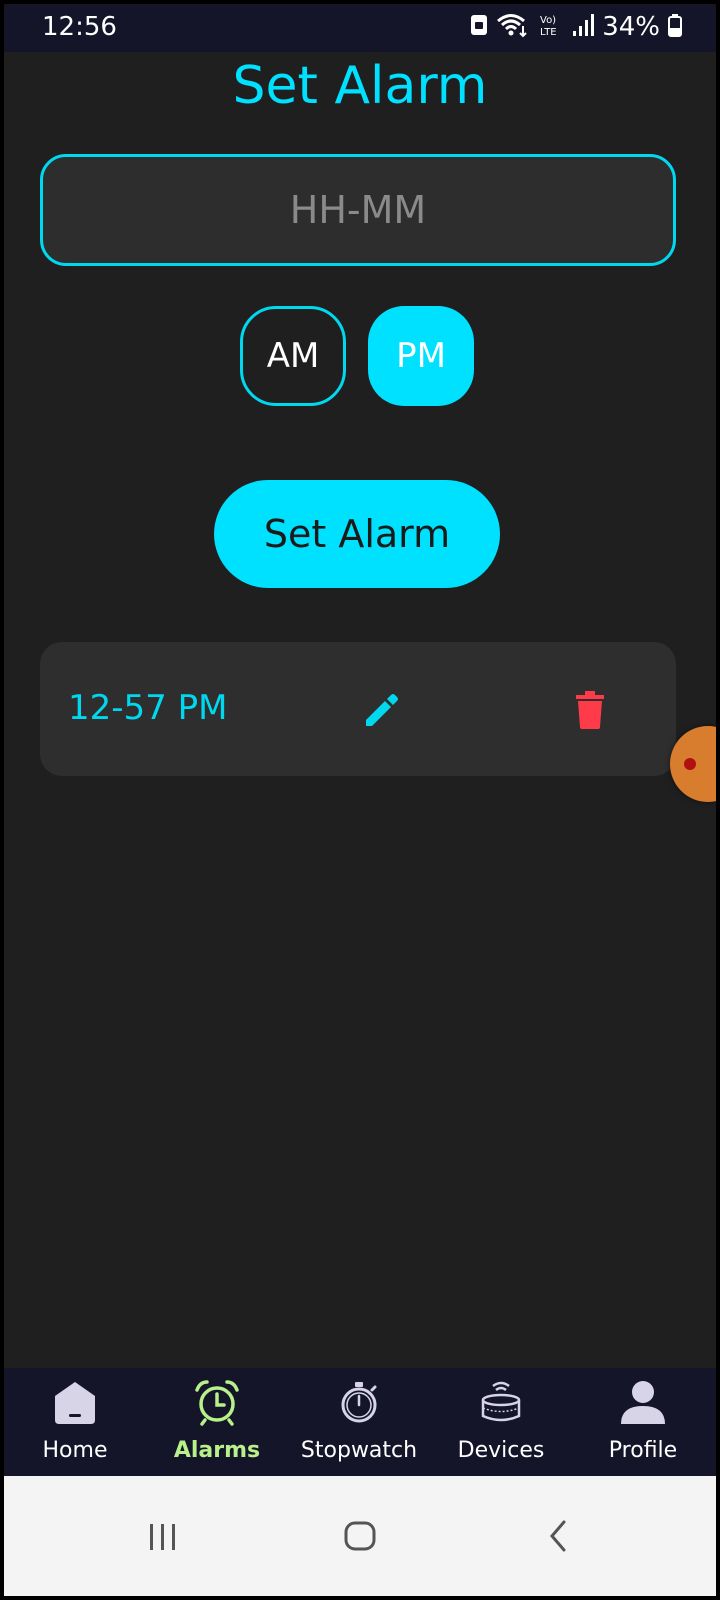  What do you see at coordinates (548, 20) in the screenshot?
I see `svg-text: Vo)` at bounding box center [548, 20].